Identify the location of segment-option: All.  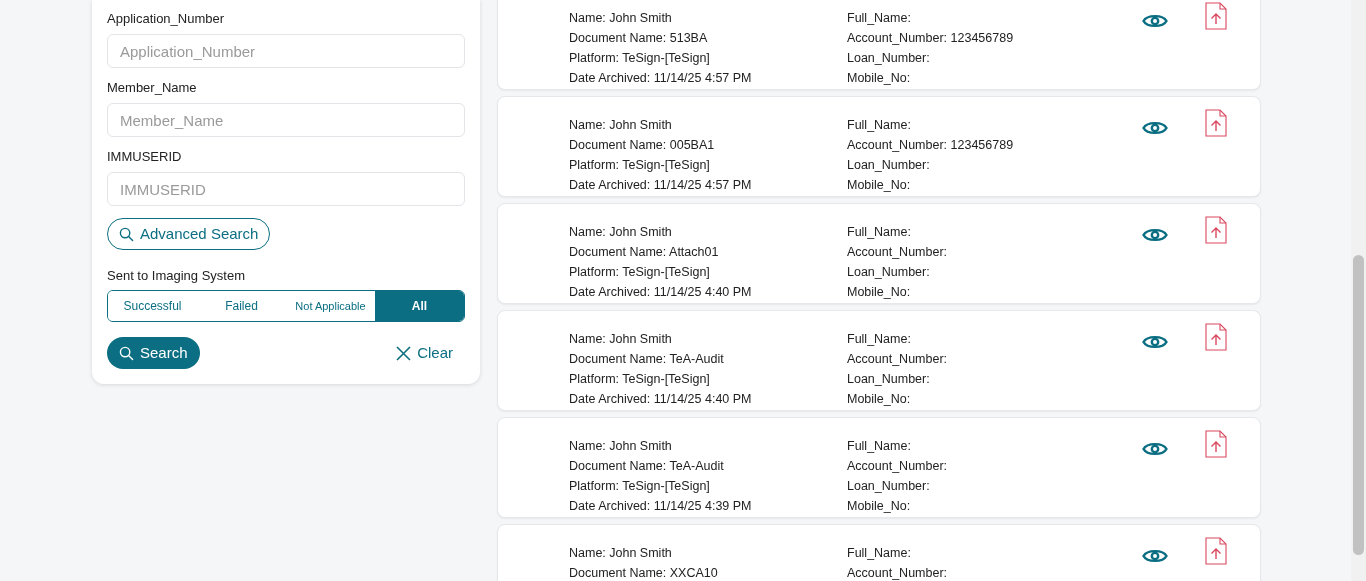
(419, 306).